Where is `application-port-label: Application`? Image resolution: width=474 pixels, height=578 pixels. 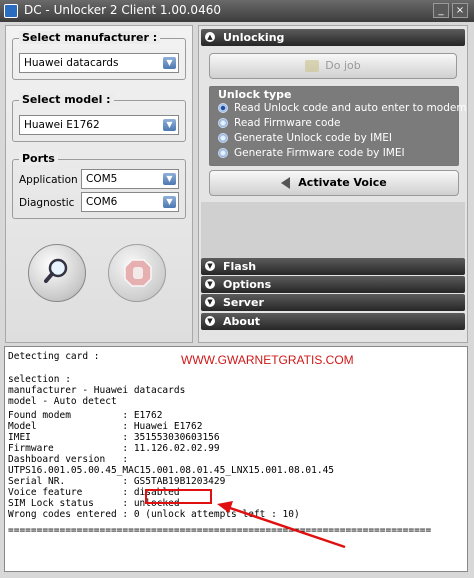 application-port-label: Application is located at coordinates (48, 180).